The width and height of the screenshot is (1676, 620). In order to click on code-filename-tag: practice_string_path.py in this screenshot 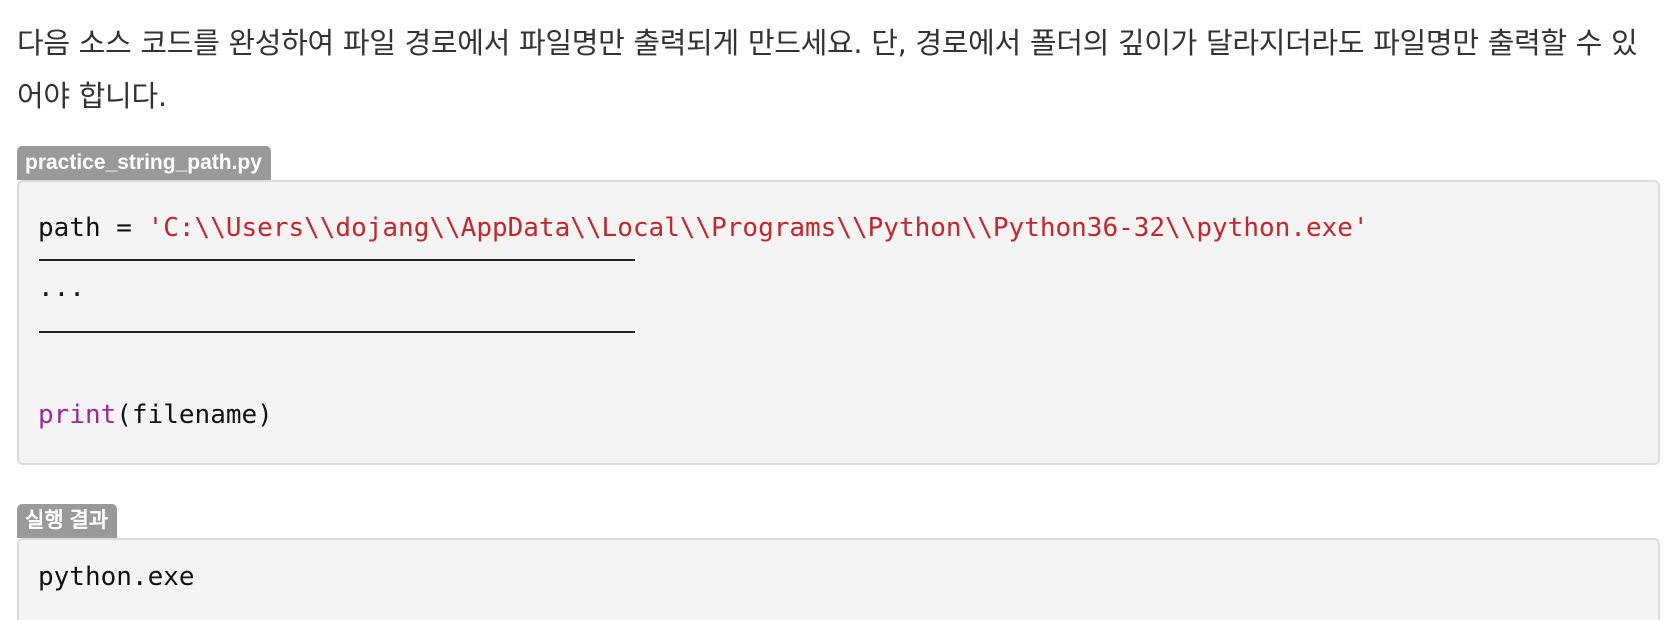, I will do `click(144, 163)`.